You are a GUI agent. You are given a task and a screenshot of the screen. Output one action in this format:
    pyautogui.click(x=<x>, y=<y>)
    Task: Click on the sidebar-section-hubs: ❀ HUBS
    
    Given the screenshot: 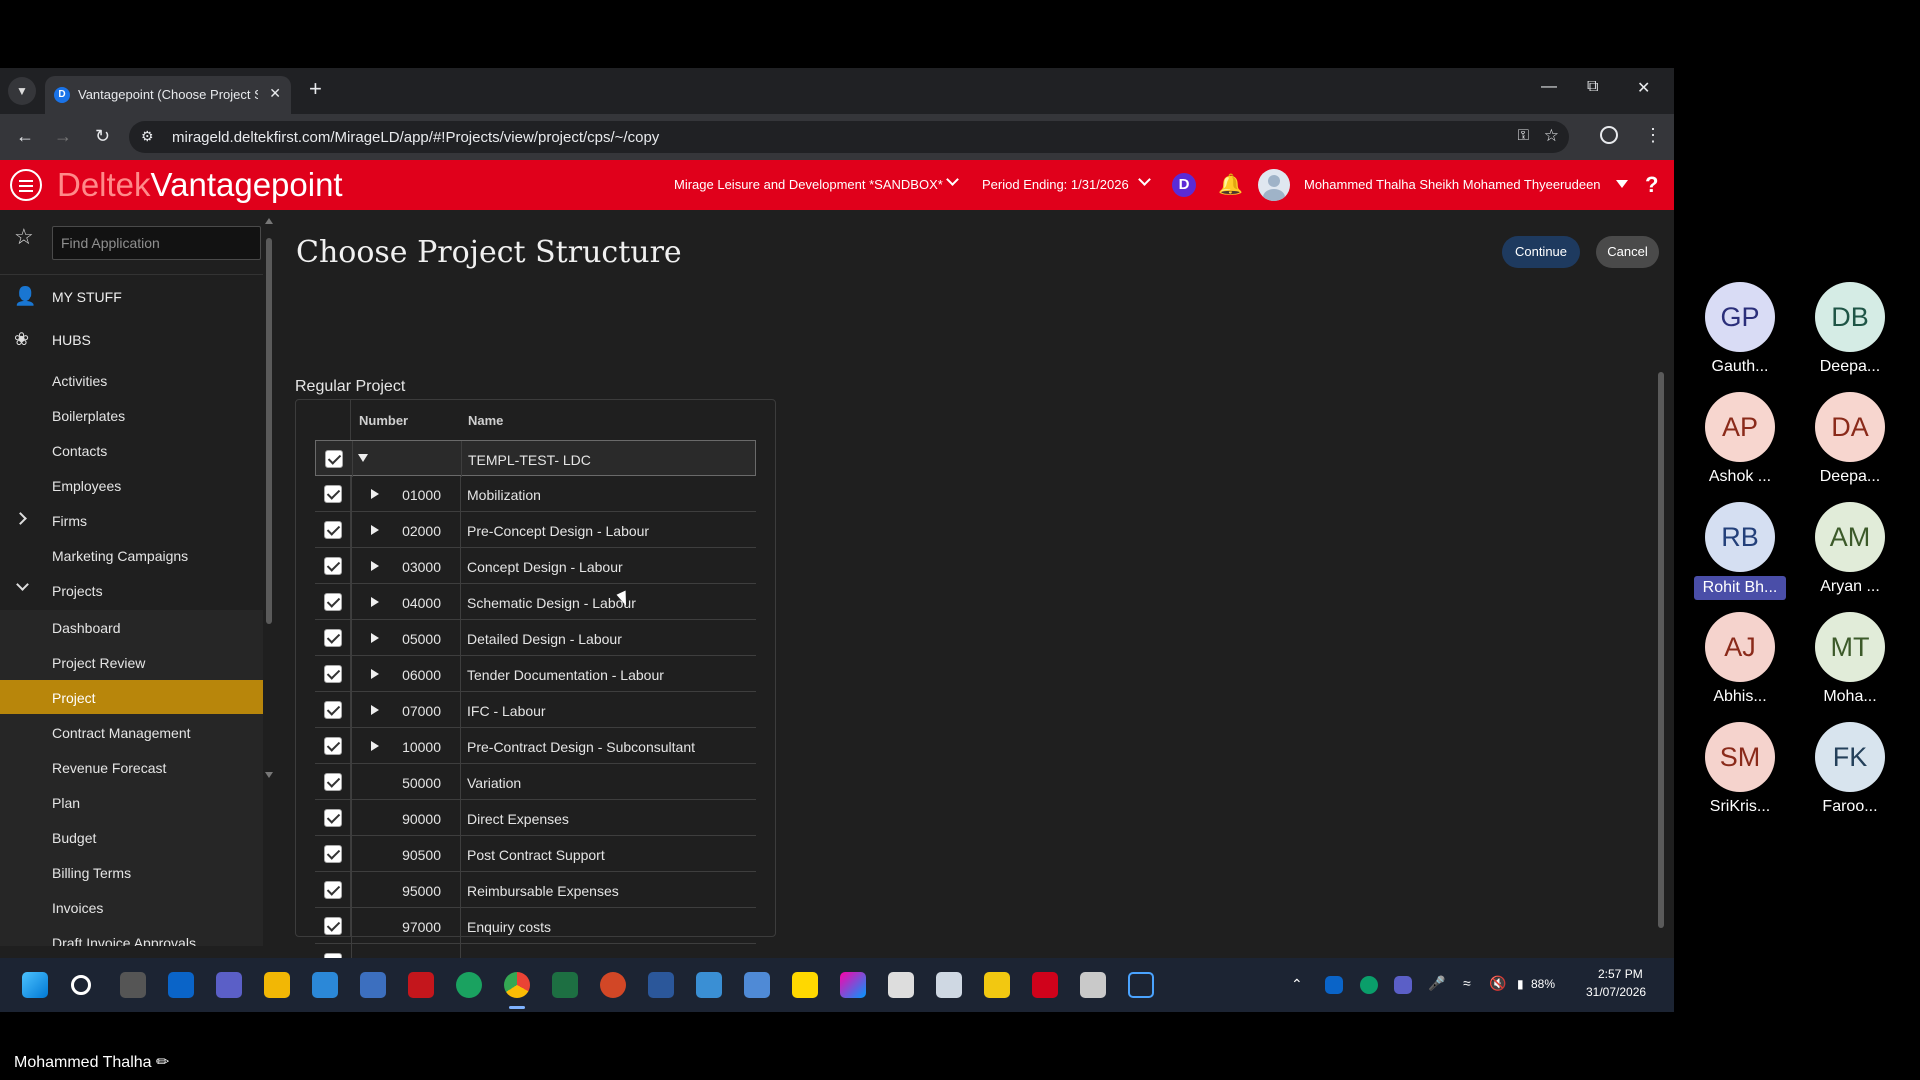 What is the action you would take?
    pyautogui.click(x=131, y=339)
    